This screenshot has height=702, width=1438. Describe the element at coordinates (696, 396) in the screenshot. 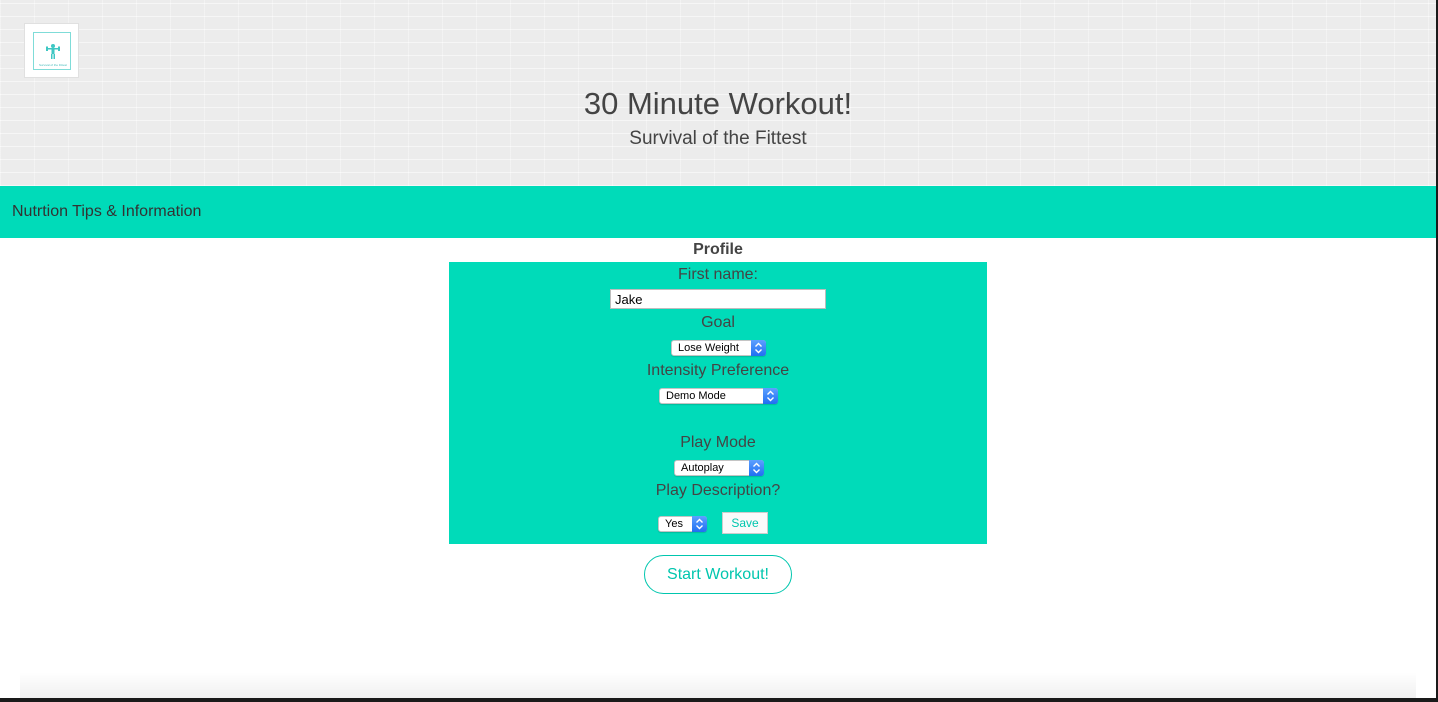

I see `intensity-select-value: Demo Mode` at that location.